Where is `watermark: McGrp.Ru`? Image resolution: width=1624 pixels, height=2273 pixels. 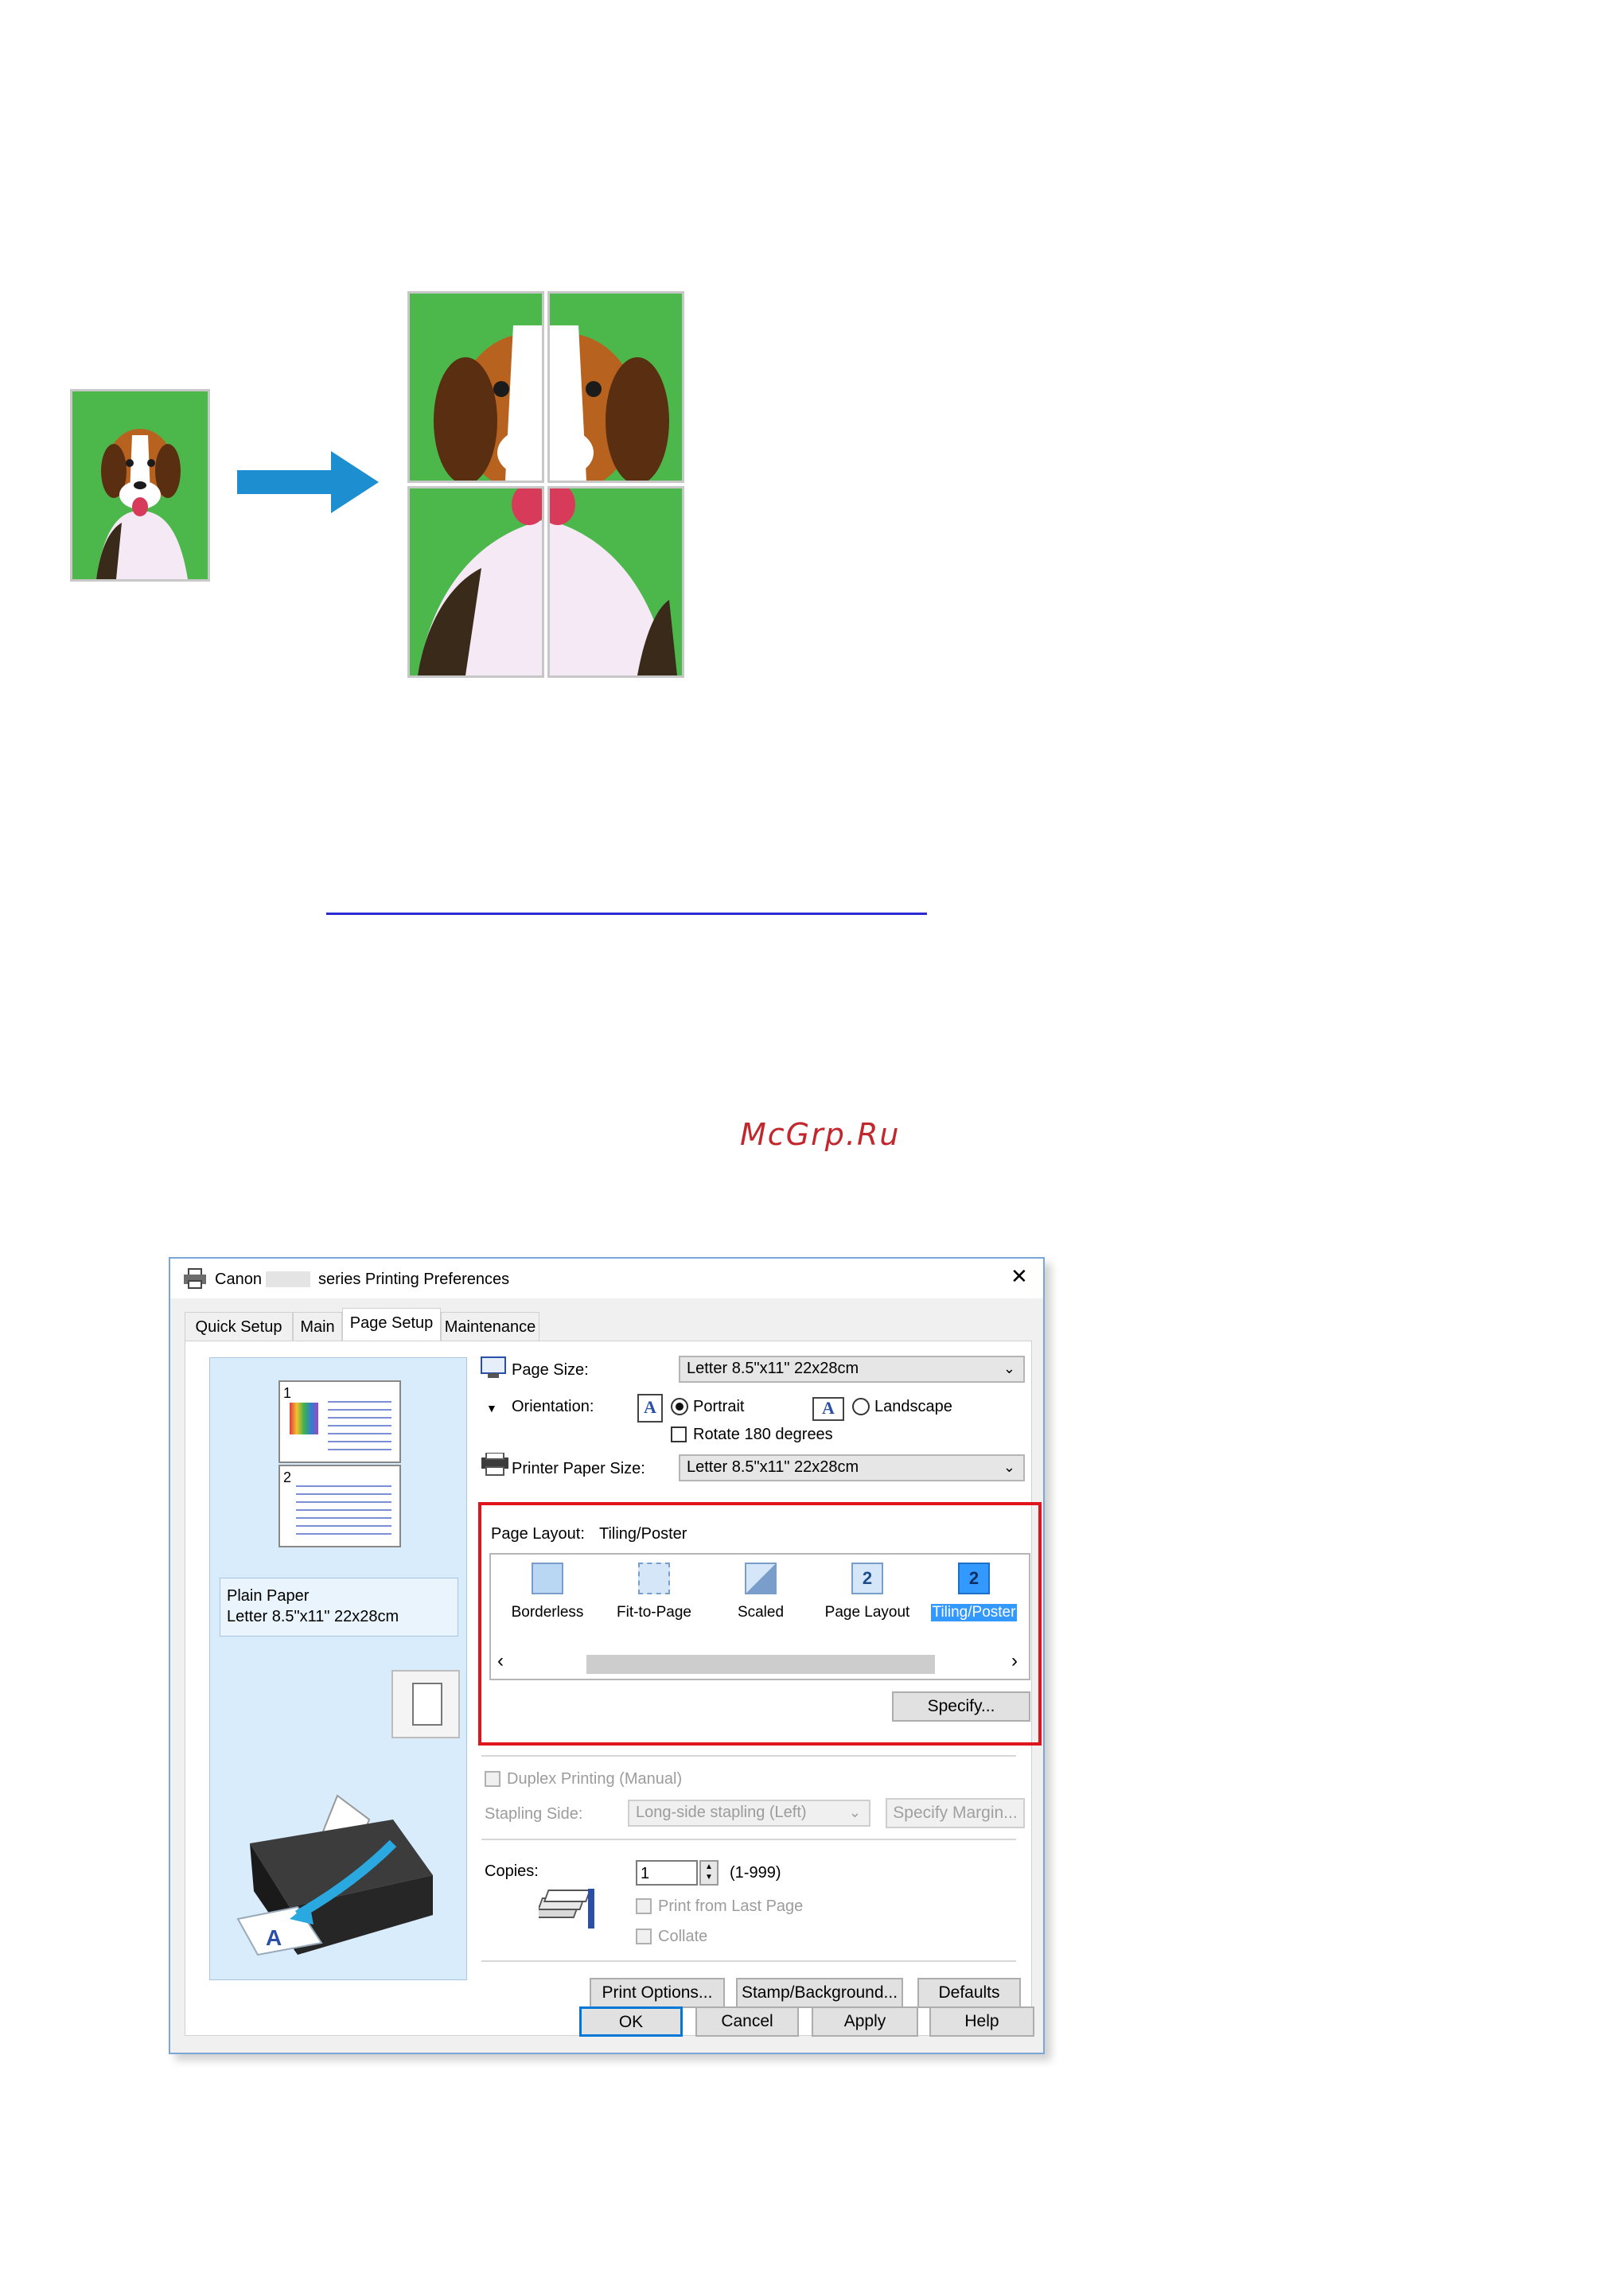 watermark: McGrp.Ru is located at coordinates (820, 1135).